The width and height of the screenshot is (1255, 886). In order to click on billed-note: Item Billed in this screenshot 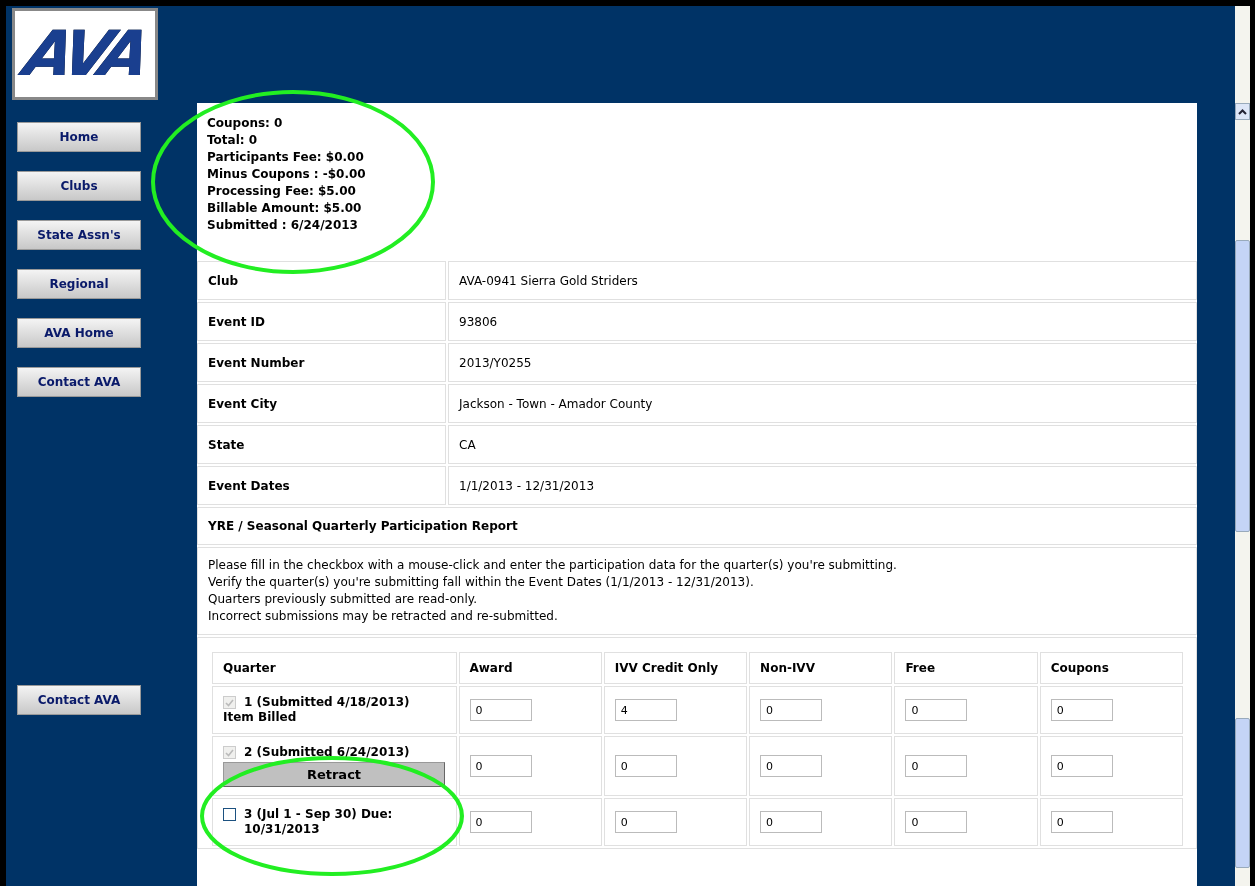, I will do `click(260, 717)`.